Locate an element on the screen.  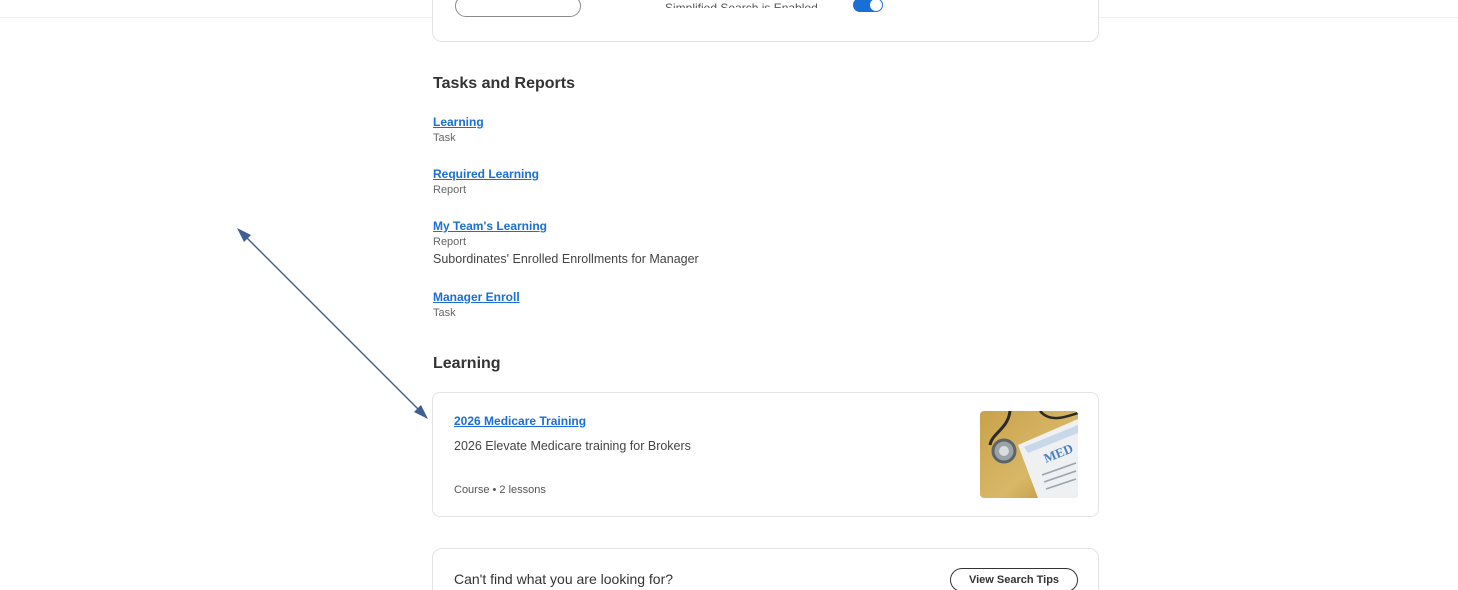
arrowhead-start-icon is located at coordinates (244, 235).